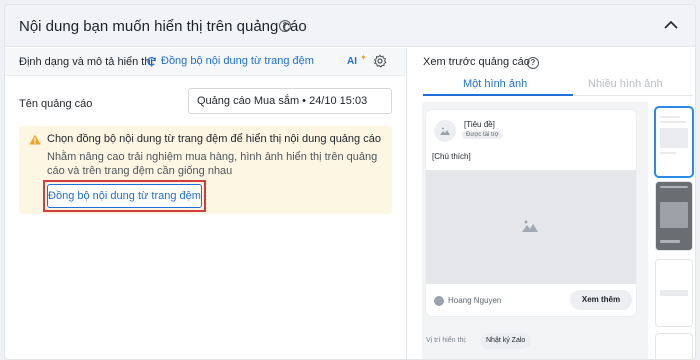 The width and height of the screenshot is (700, 360). I want to click on warning-icon, so click(35, 139).